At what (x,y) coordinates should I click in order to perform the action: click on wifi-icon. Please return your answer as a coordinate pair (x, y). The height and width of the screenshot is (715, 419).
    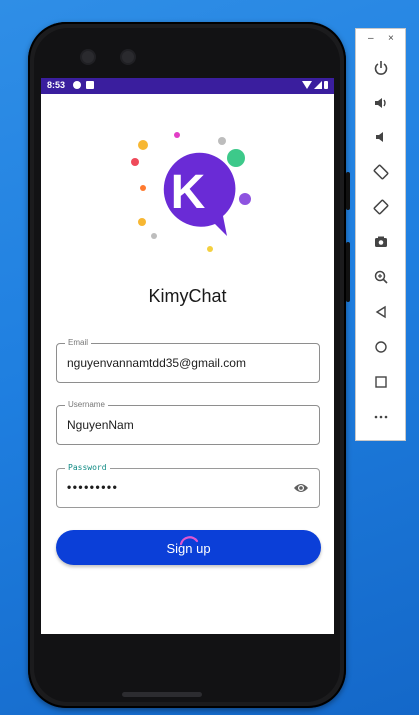
    Looking at the image, I should click on (307, 85).